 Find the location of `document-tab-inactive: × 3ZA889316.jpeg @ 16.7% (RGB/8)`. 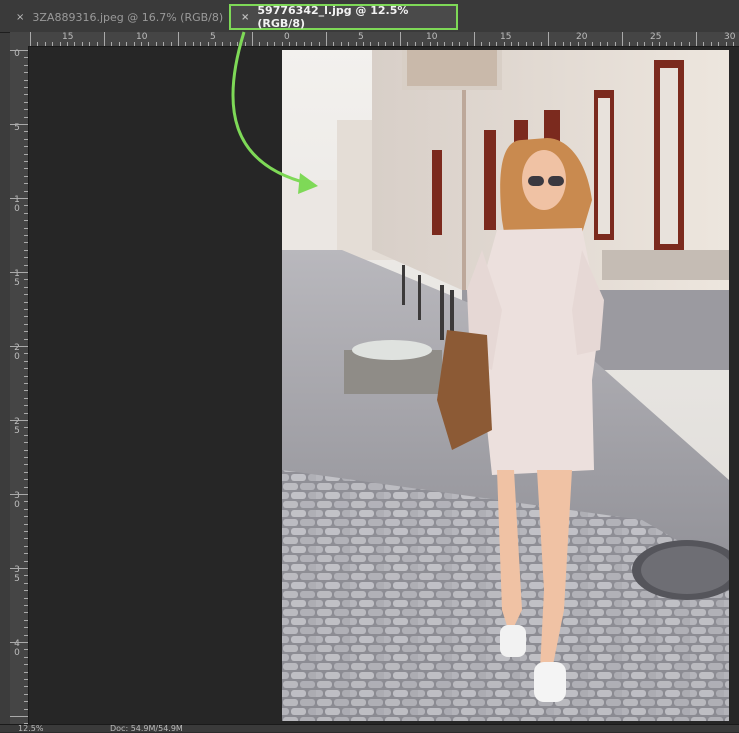

document-tab-inactive: × 3ZA889316.jpeg @ 16.7% (RGB/8) is located at coordinates (119, 17).